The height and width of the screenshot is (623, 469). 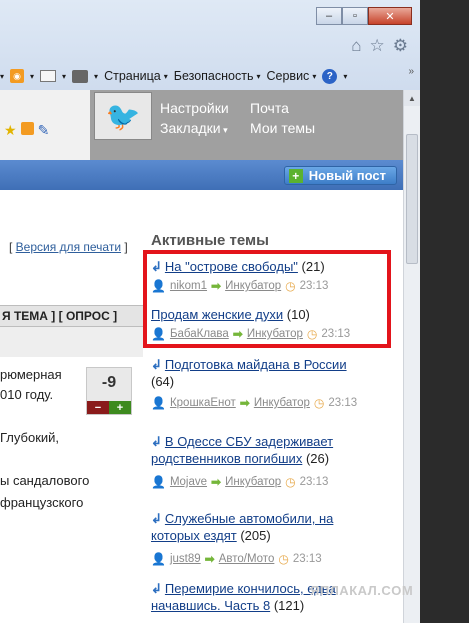 What do you see at coordinates (288, 76) in the screenshot?
I see `service-menu-label: Сервис` at bounding box center [288, 76].